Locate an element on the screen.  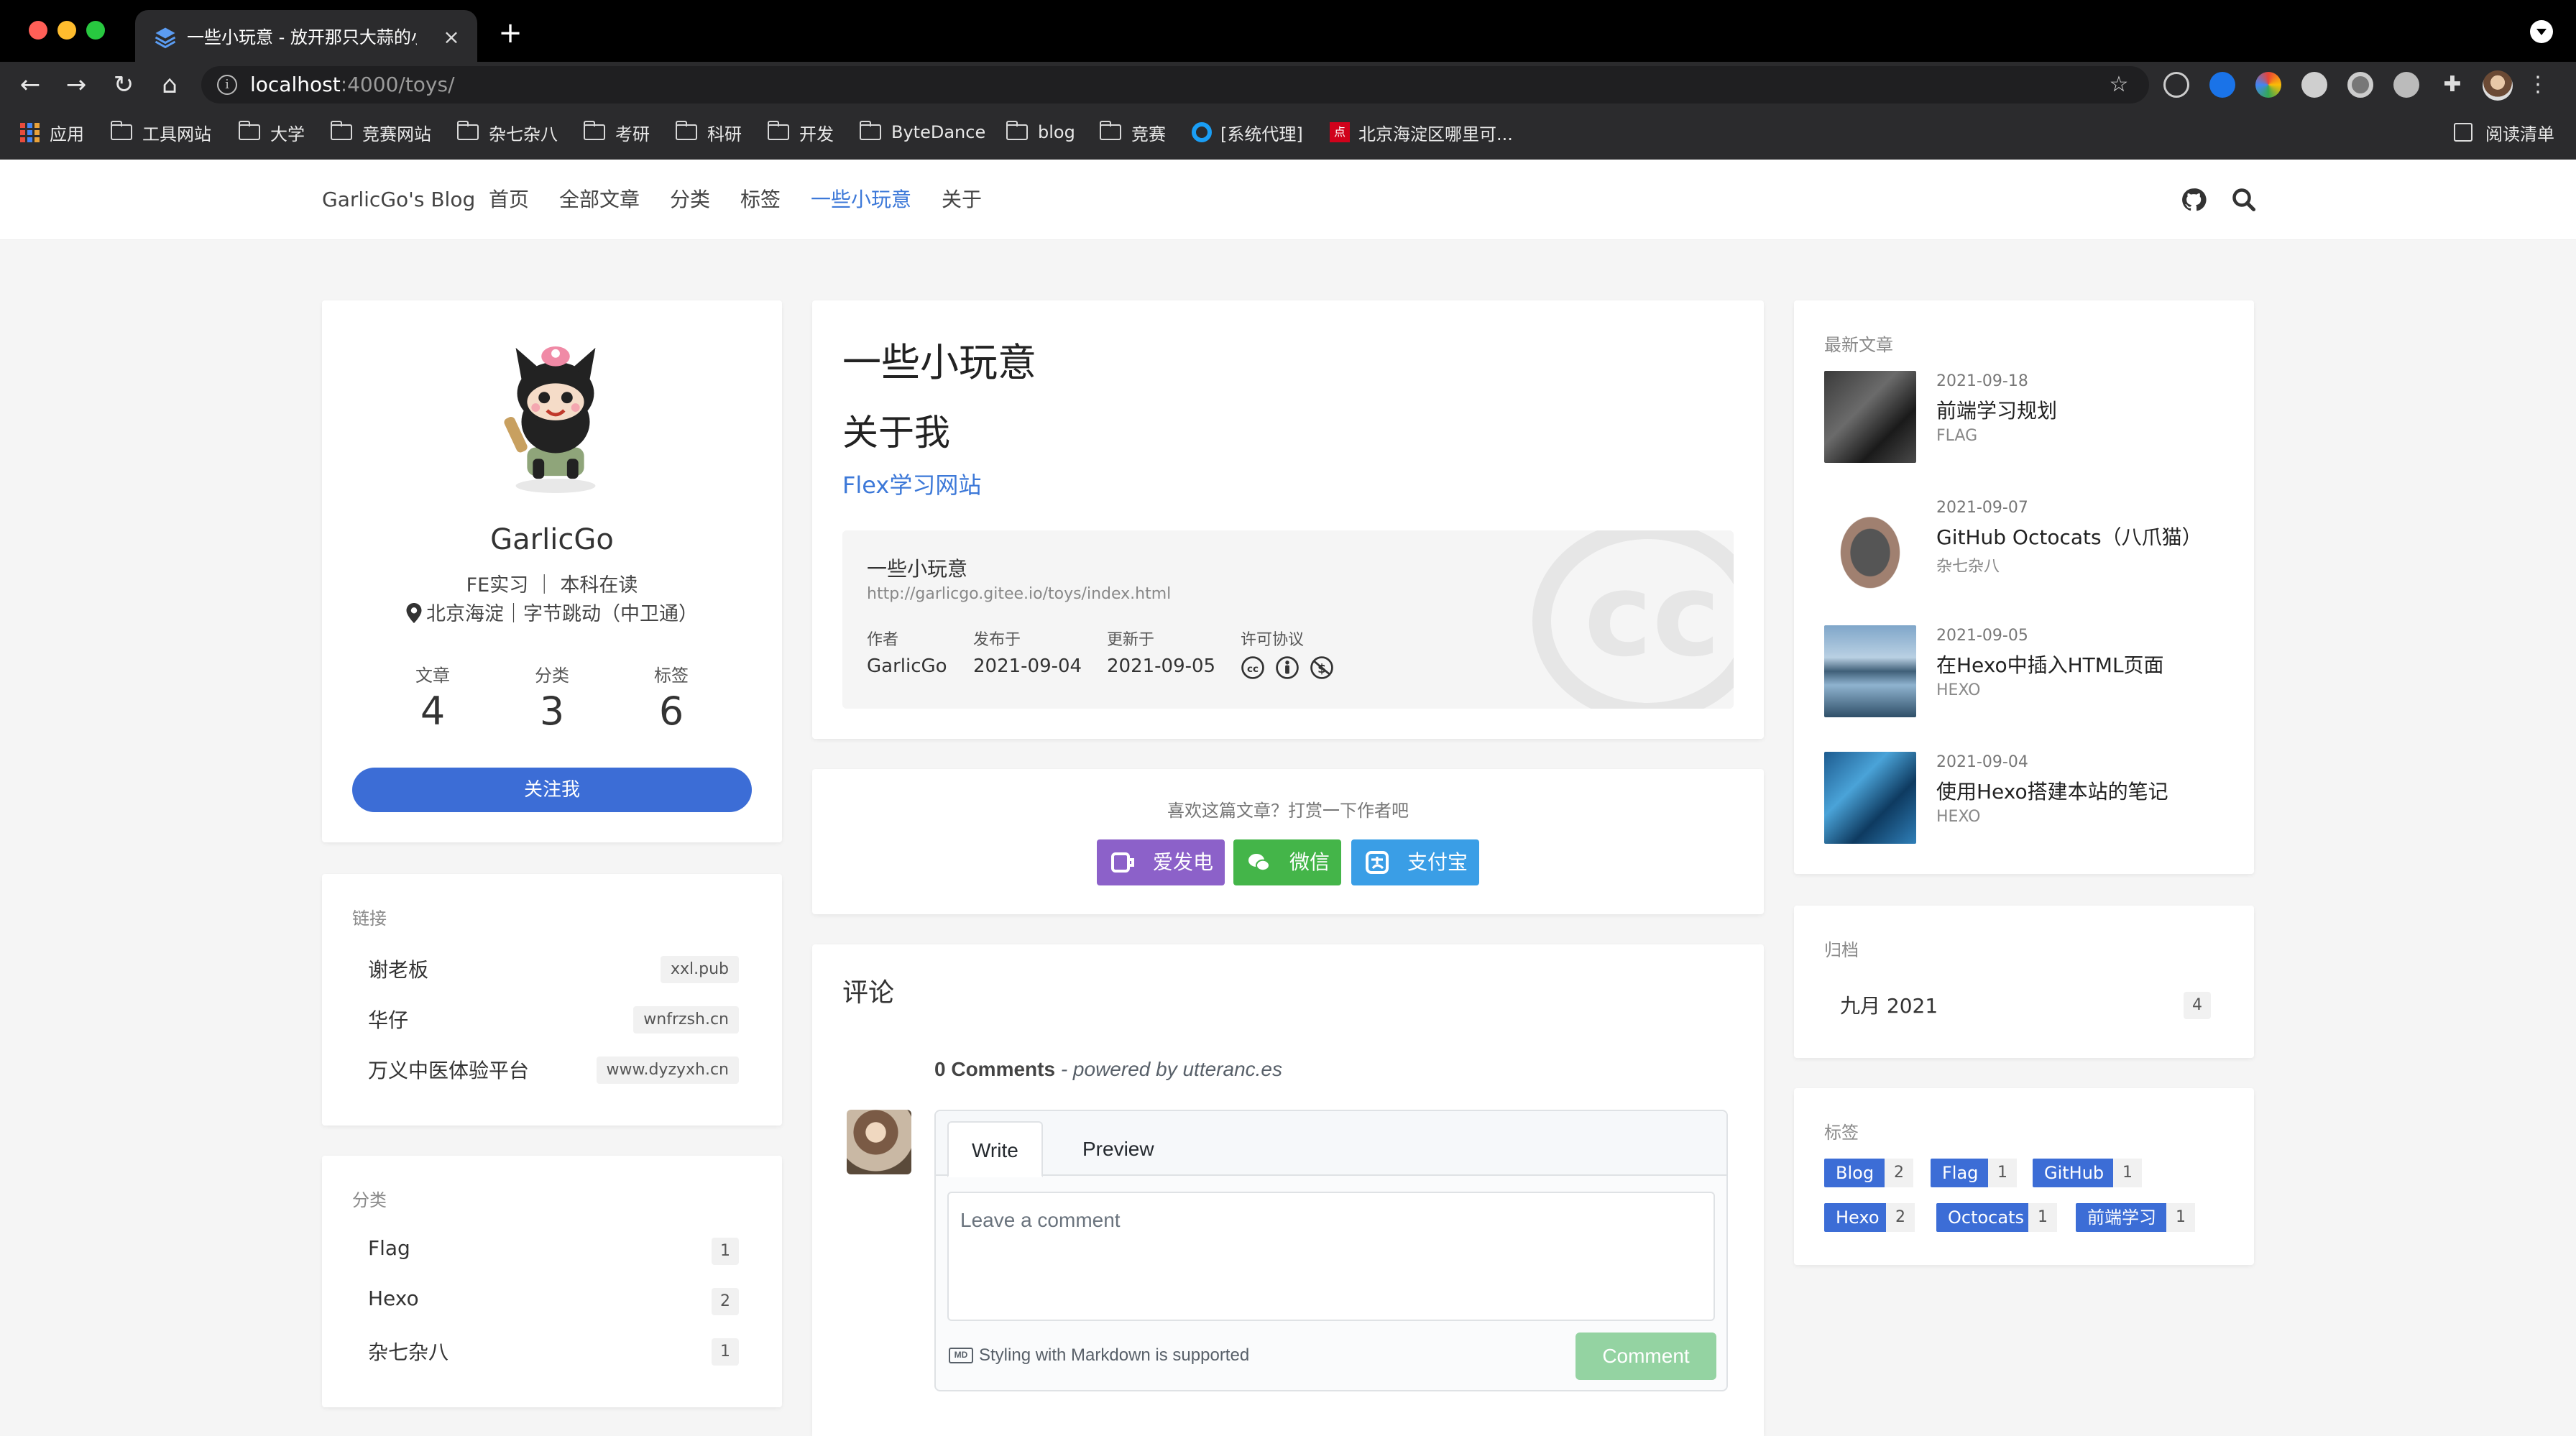
post-title: 前端学习规划 is located at coordinates (1996, 410).